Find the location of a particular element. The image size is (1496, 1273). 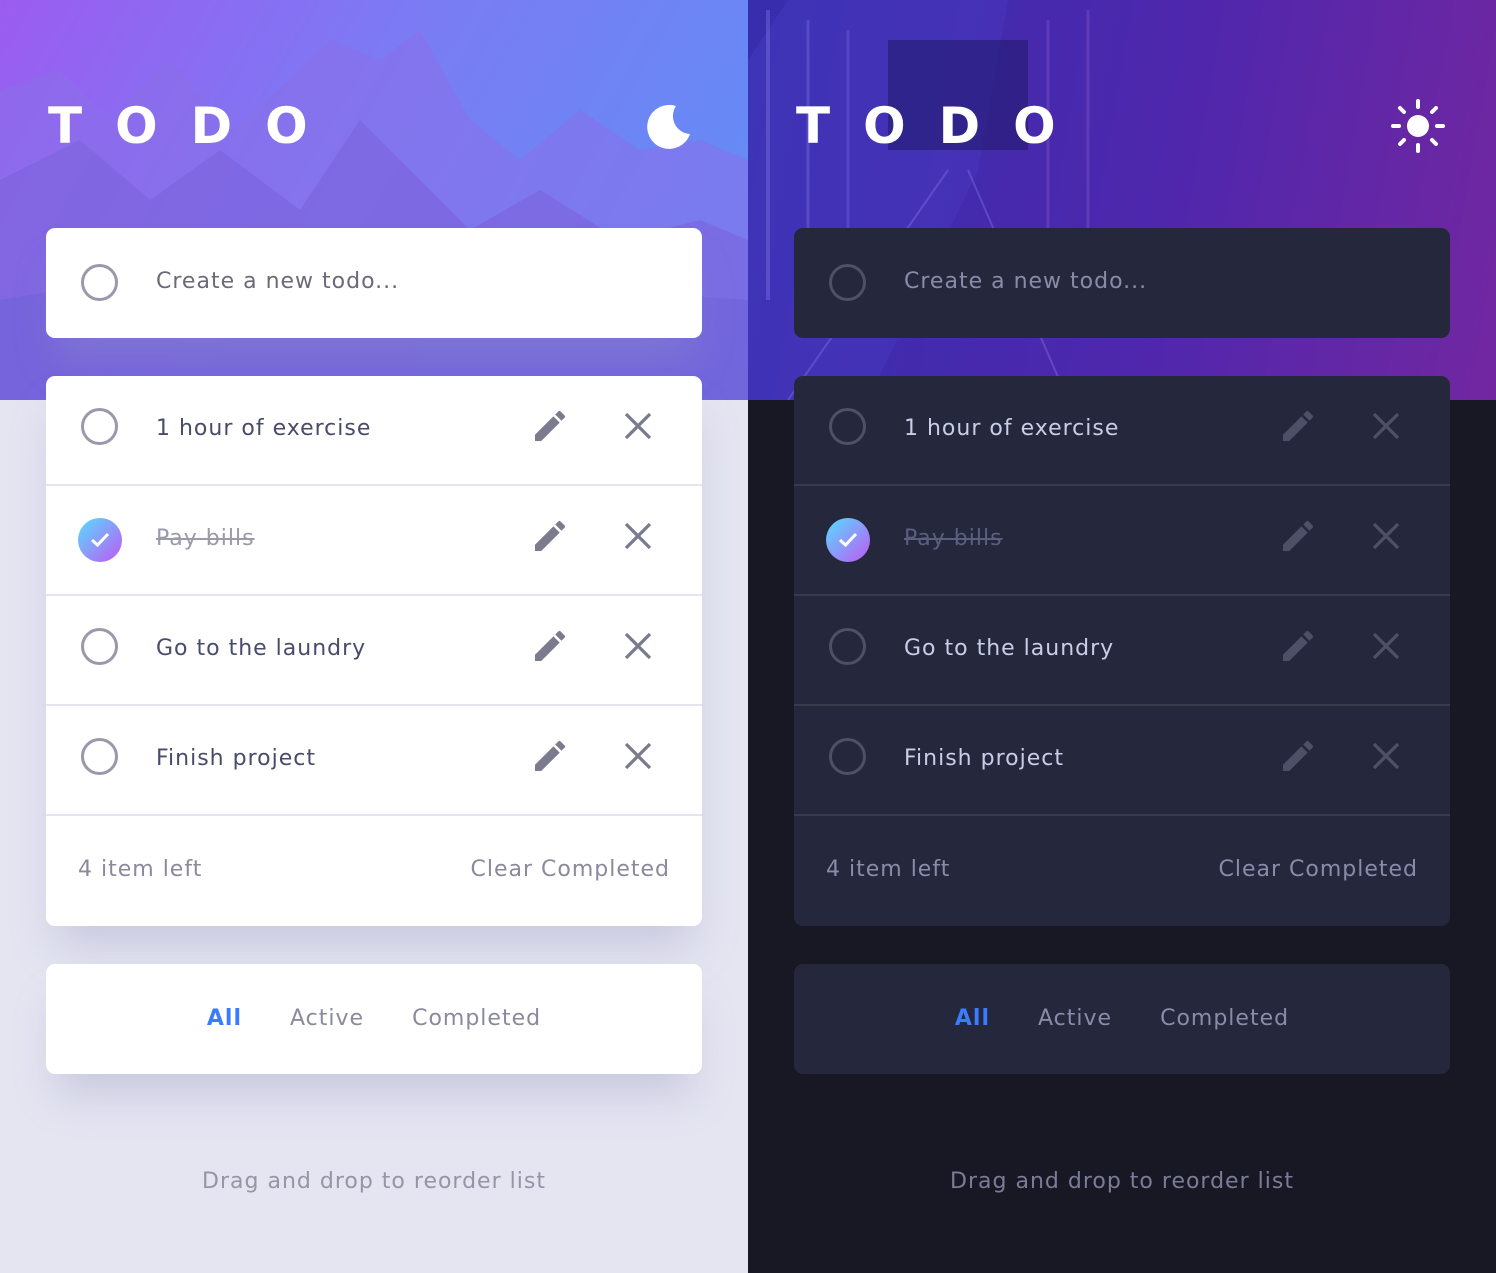

moon-icon is located at coordinates (668, 126).